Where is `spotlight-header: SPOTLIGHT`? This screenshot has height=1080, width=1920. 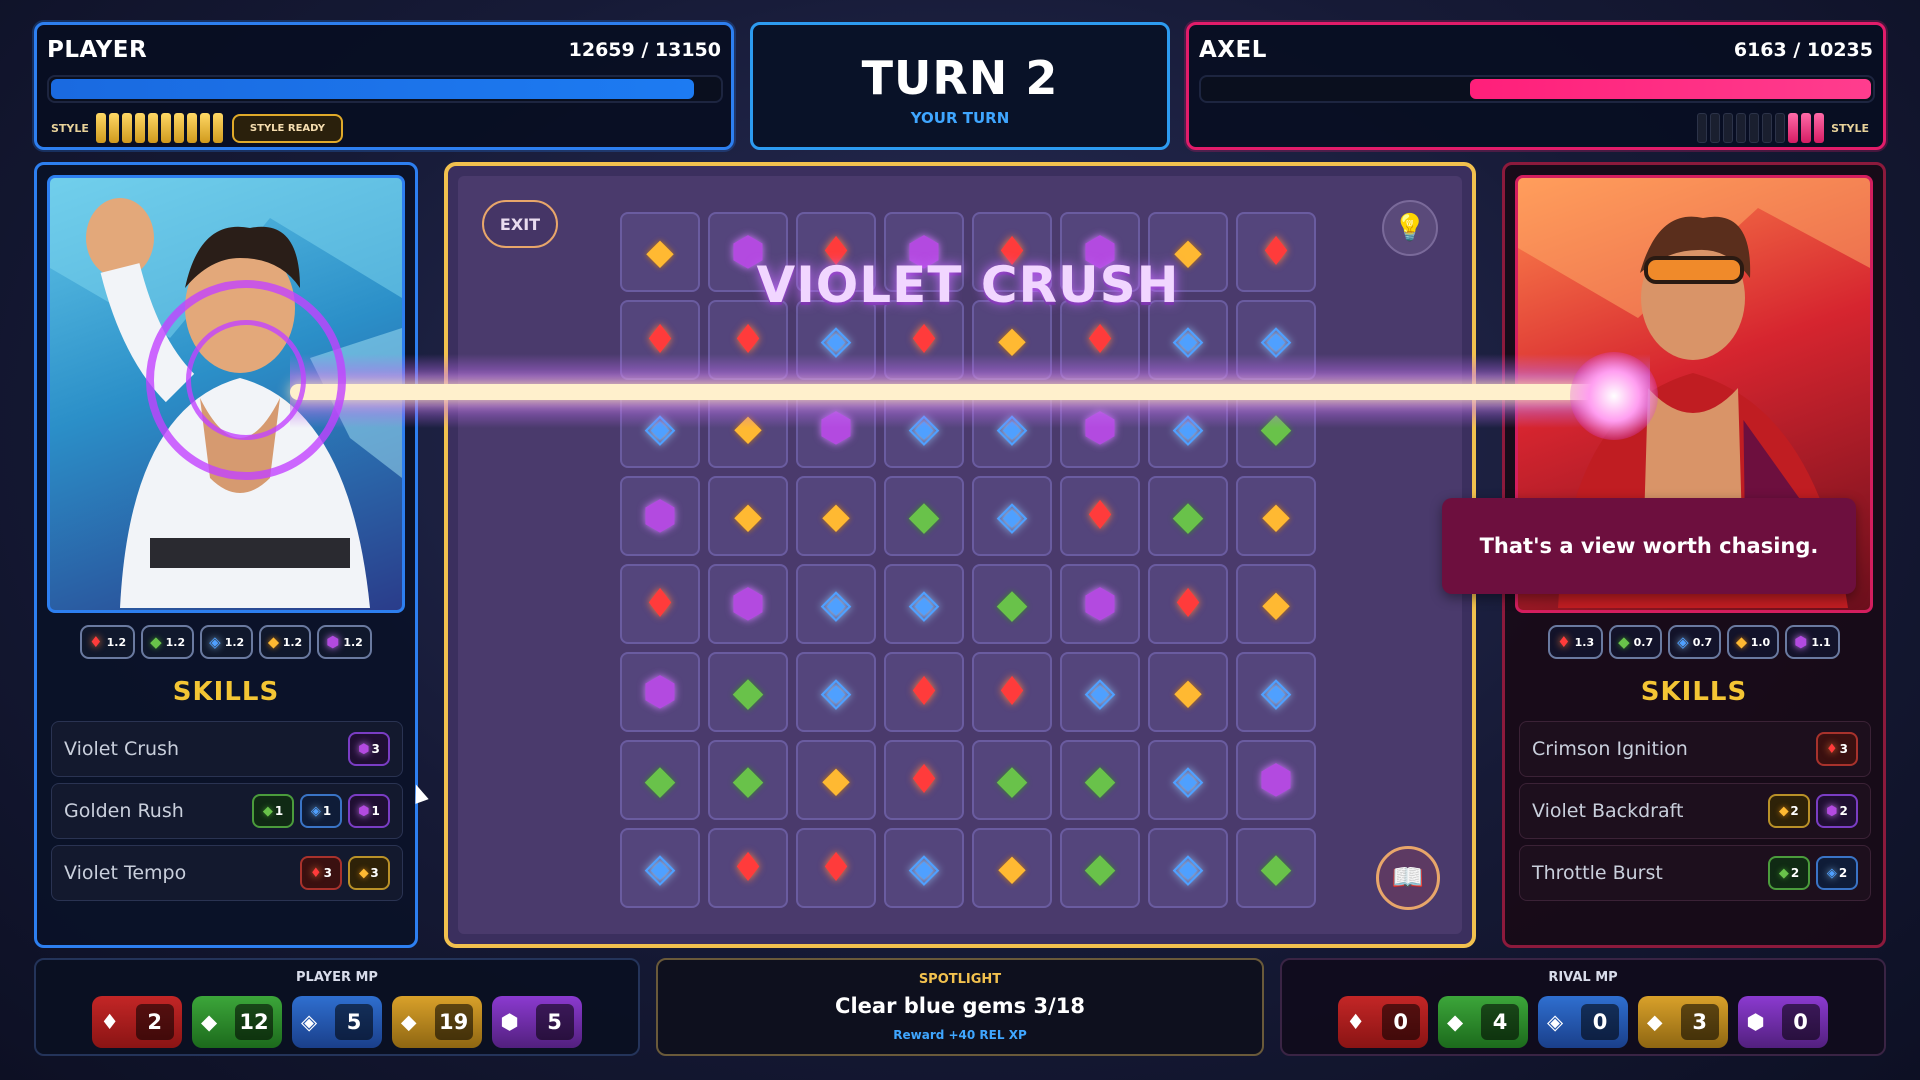 spotlight-header: SPOTLIGHT is located at coordinates (960, 979).